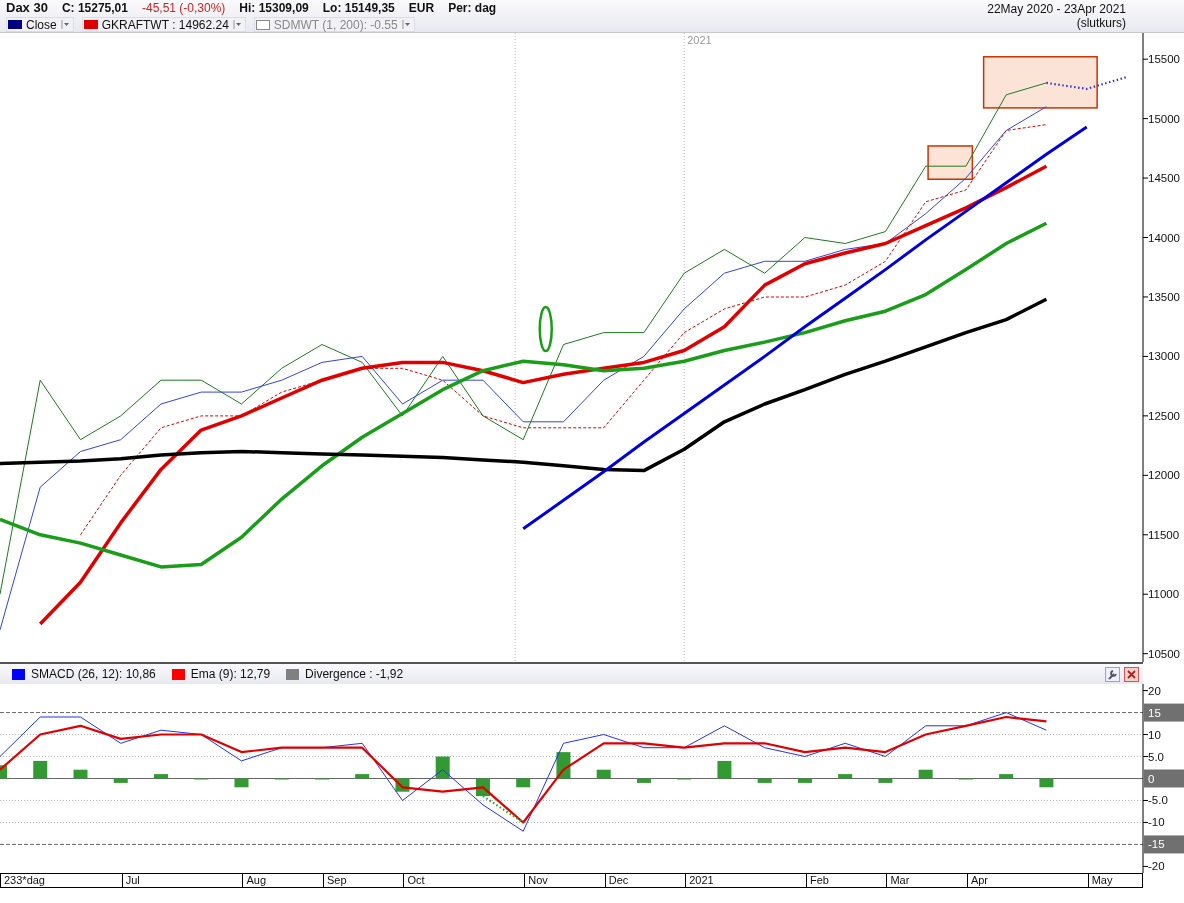 This screenshot has width=1184, height=903. I want to click on axis-label: Aug, so click(254, 880).